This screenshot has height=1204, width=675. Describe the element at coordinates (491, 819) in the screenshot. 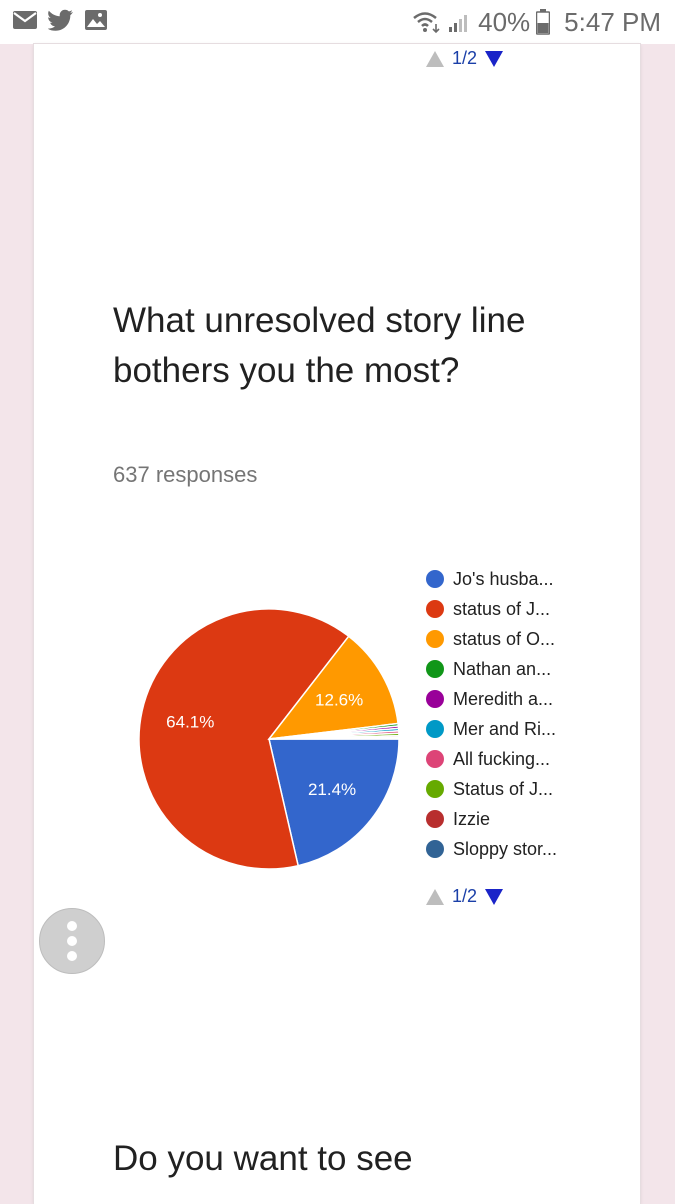

I see `legend-item: Izzie` at that location.